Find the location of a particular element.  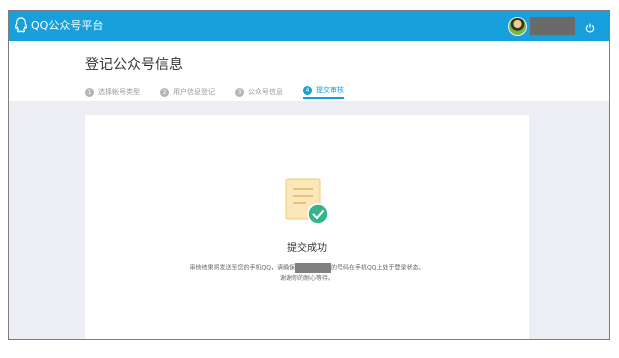

step-label: 公众号信息 is located at coordinates (265, 92).